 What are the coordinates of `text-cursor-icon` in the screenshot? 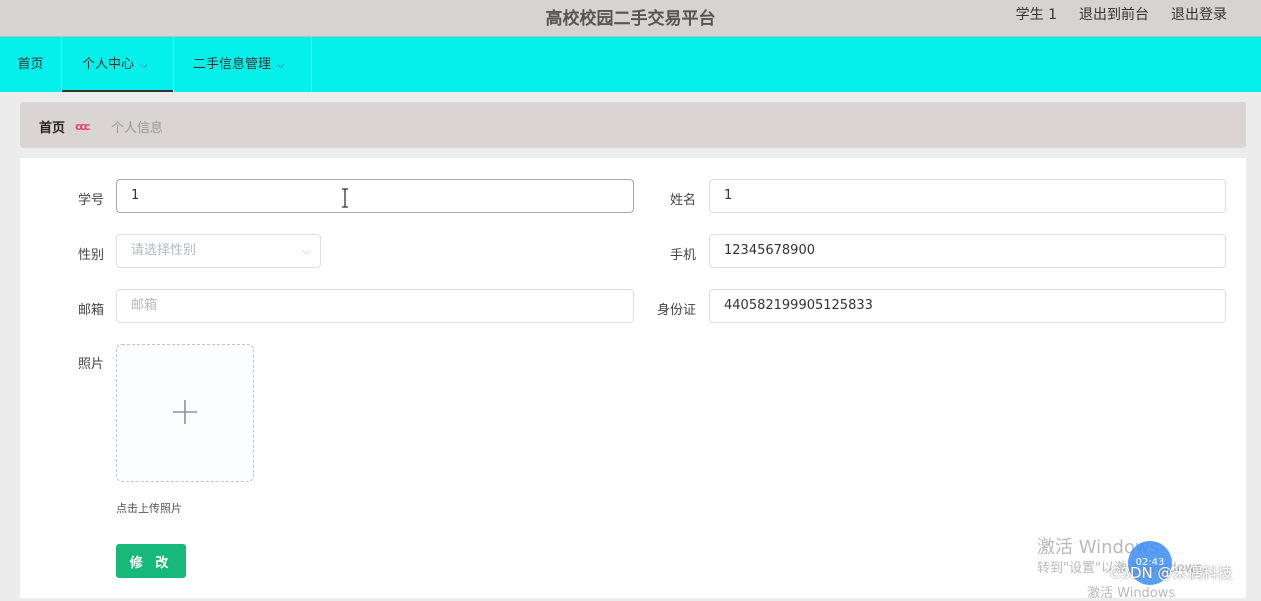 It's located at (345, 198).